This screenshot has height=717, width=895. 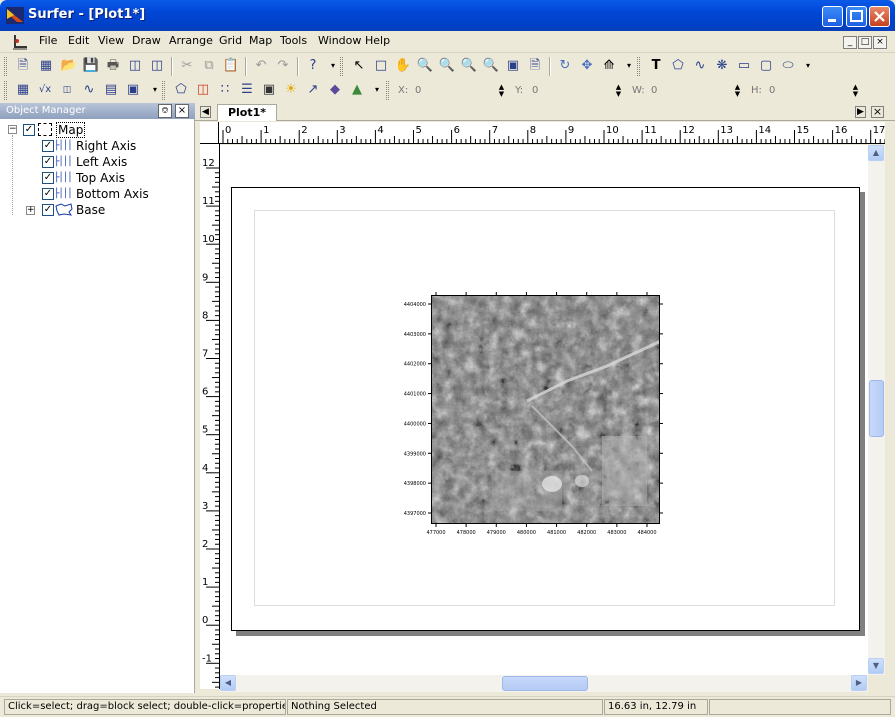 I want to click on menu-draw: Draw, so click(x=146, y=40).